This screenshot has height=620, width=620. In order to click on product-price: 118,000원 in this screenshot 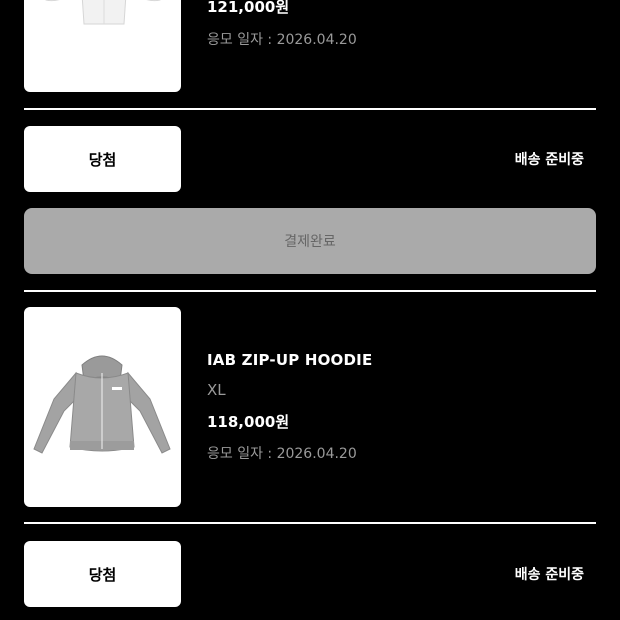, I will do `click(248, 422)`.